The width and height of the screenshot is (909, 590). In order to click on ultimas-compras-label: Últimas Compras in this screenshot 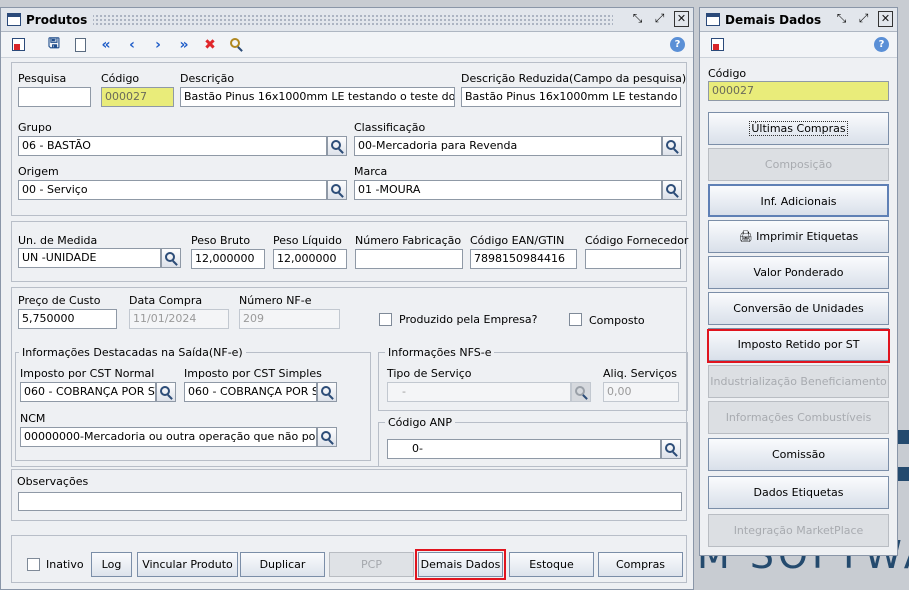, I will do `click(798, 128)`.